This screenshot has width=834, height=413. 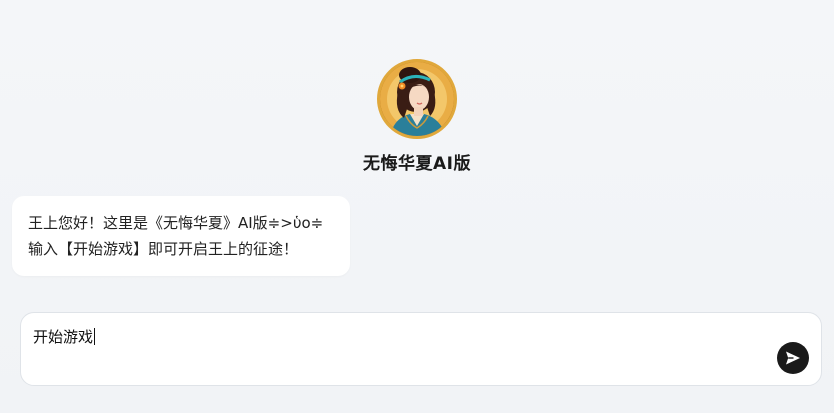 What do you see at coordinates (176, 223) in the screenshot?
I see `message-line: 王上您好！这里是《无悔华夏》AI版≑>ὑo≑` at bounding box center [176, 223].